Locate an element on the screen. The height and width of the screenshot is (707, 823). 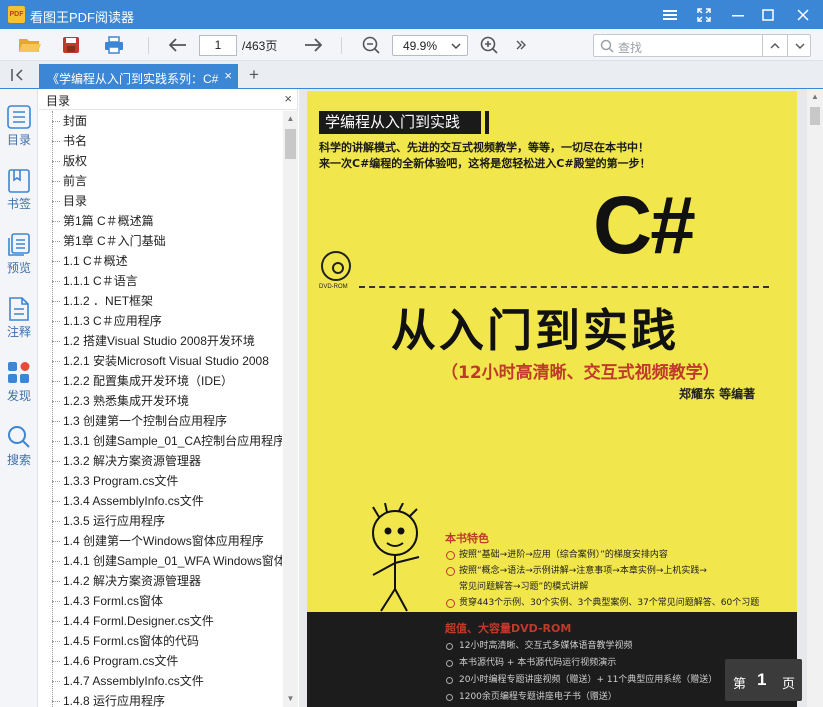
page-indicator-suffix: 页 is located at coordinates (789, 683).